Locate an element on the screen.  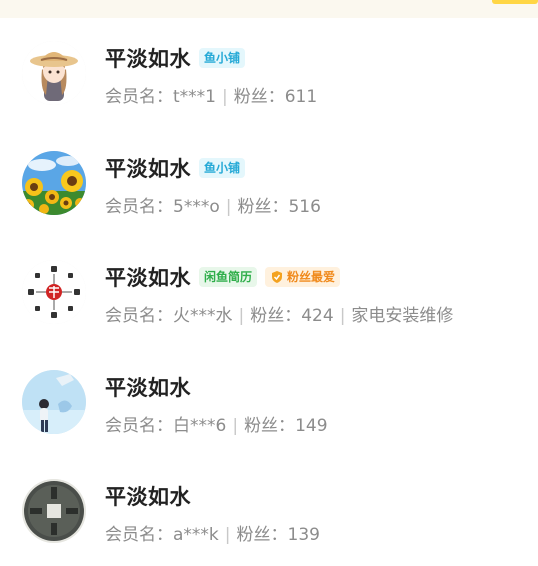
top-bar is located at coordinates (269, 9).